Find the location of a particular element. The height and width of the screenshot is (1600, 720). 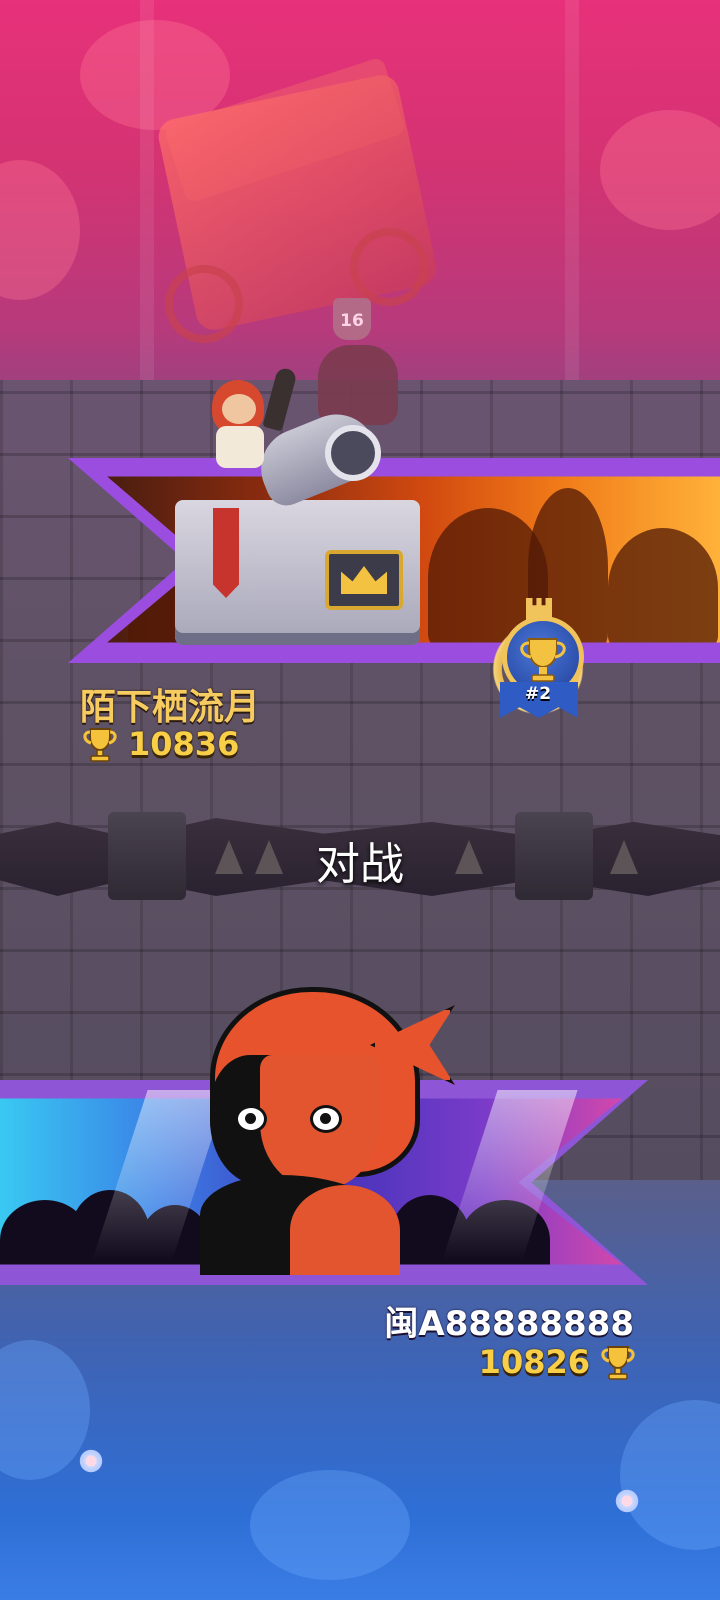

opponent-trophy-row: 10836 is located at coordinates (159, 744).